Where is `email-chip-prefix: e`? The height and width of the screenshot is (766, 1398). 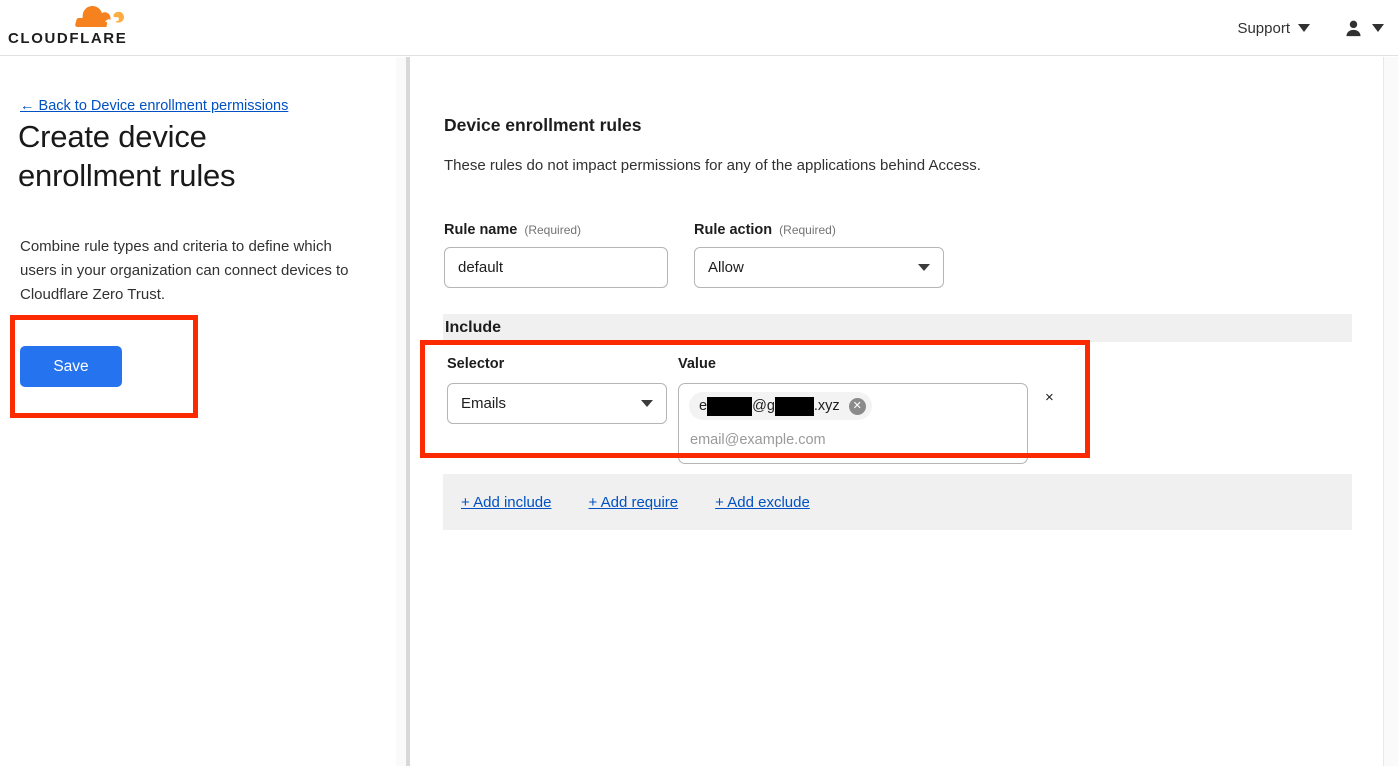
email-chip-prefix: e is located at coordinates (703, 406).